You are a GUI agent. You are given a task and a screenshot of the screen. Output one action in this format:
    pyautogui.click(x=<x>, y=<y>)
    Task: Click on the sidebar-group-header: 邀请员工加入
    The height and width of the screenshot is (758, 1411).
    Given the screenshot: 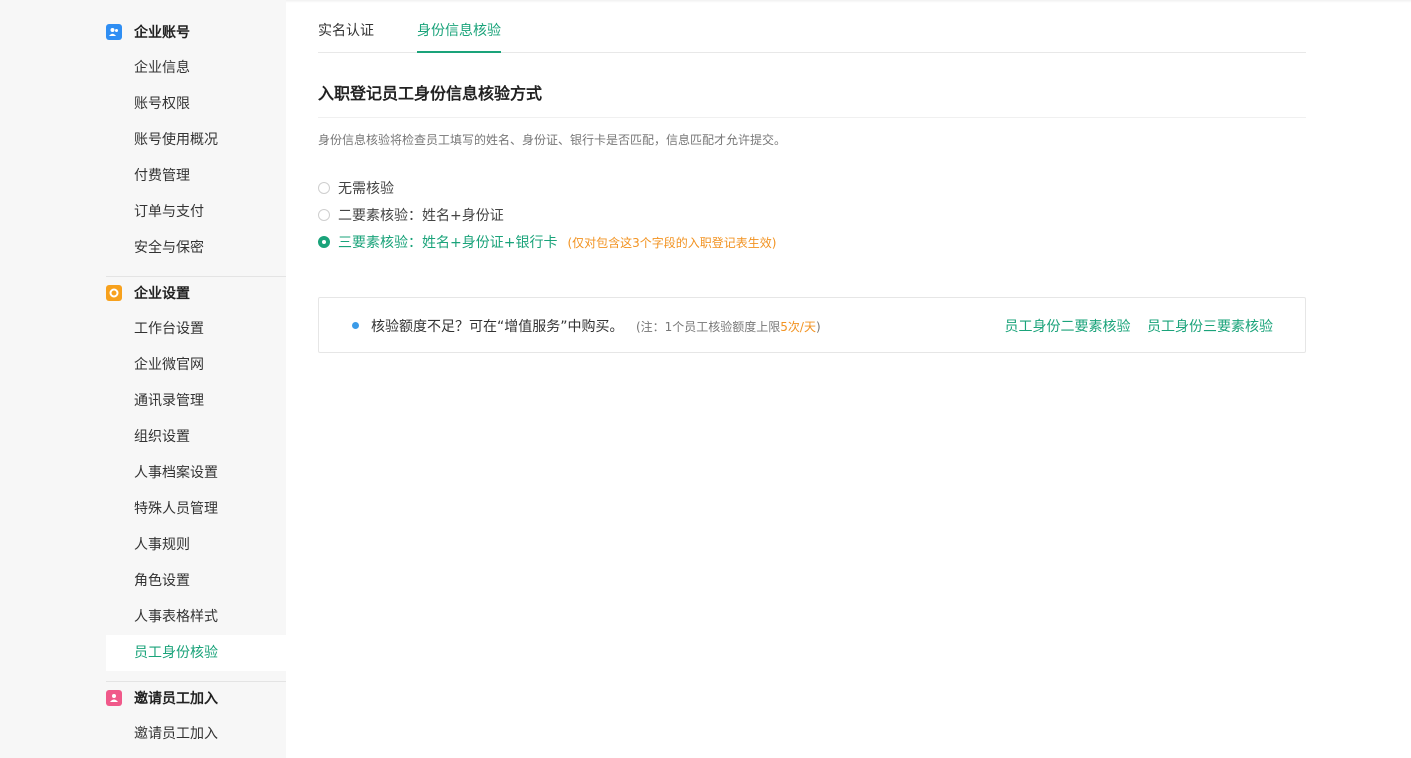 What is the action you would take?
    pyautogui.click(x=196, y=698)
    